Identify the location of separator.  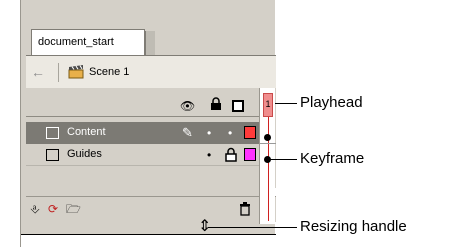
(58, 72).